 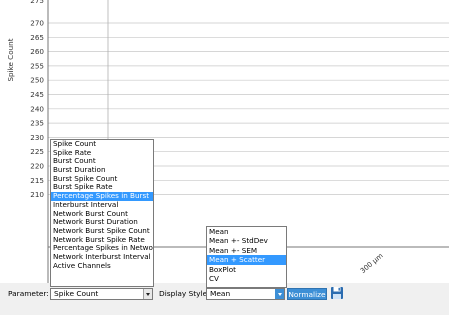 I want to click on y-tick-labels: 270 265 260 255 250 245 240 235 230 225 220 215 210, so click(x=37, y=109).